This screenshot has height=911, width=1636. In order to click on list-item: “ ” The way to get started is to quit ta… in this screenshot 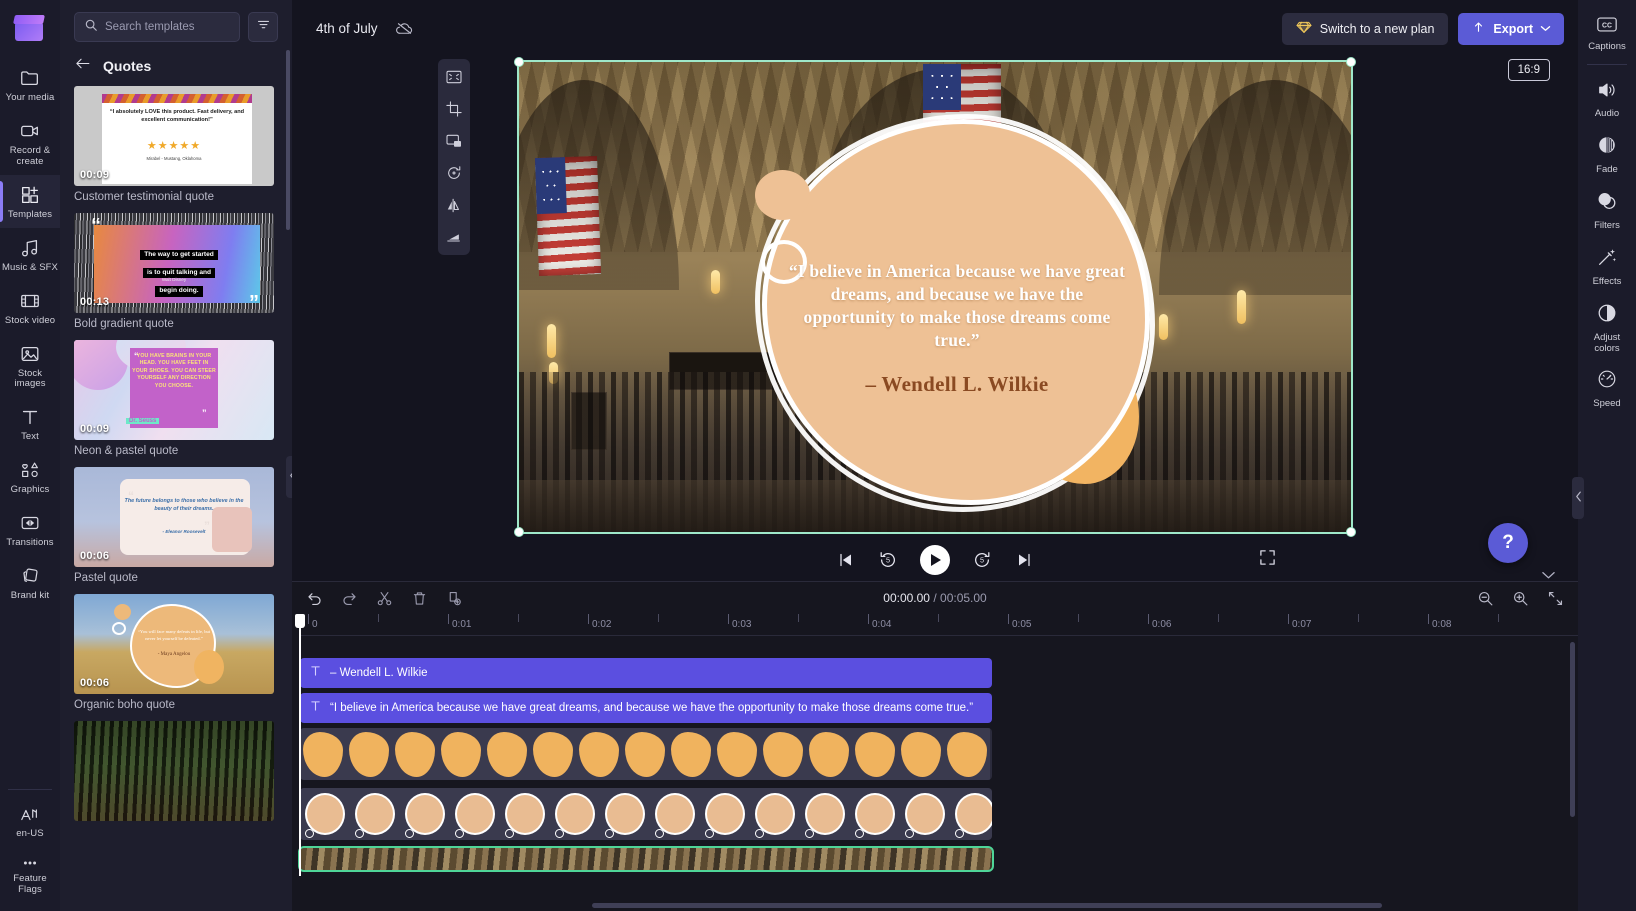, I will do `click(176, 271)`.